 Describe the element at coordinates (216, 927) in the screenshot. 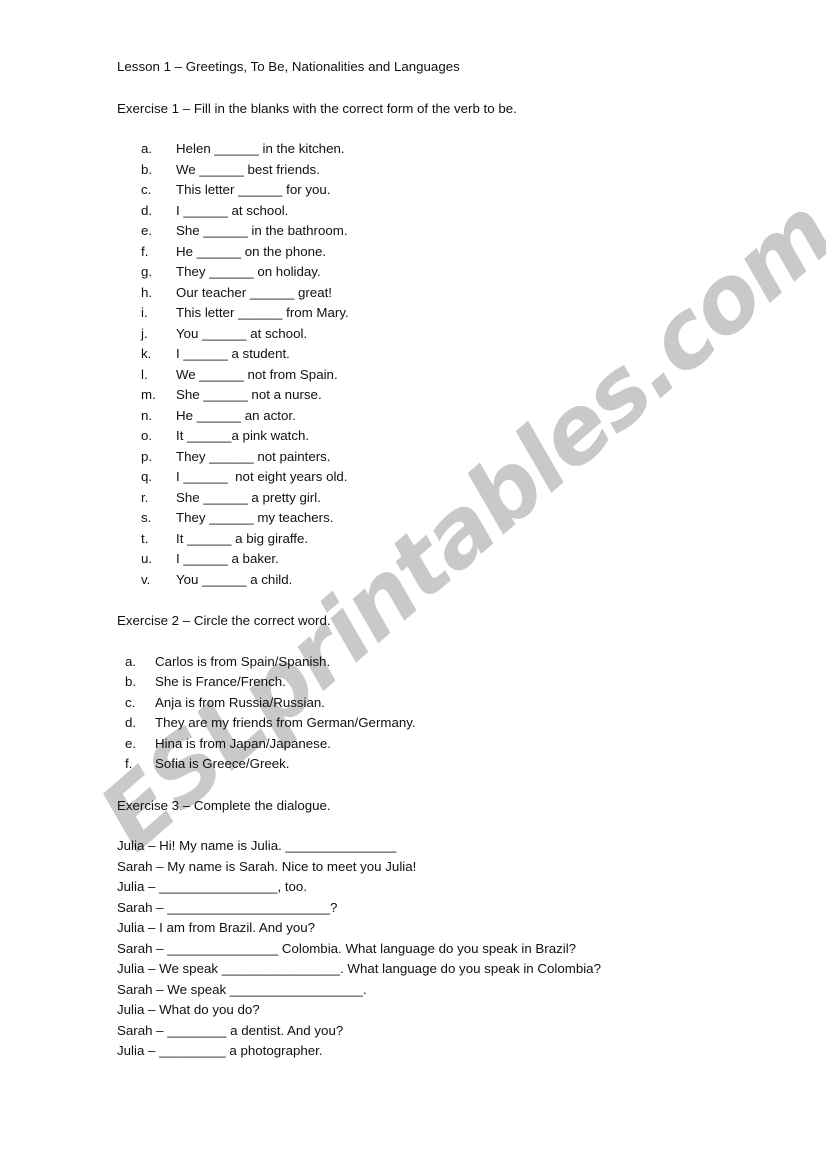

I see `dialogue-line: Julia – I am from Brazil. And you?` at that location.